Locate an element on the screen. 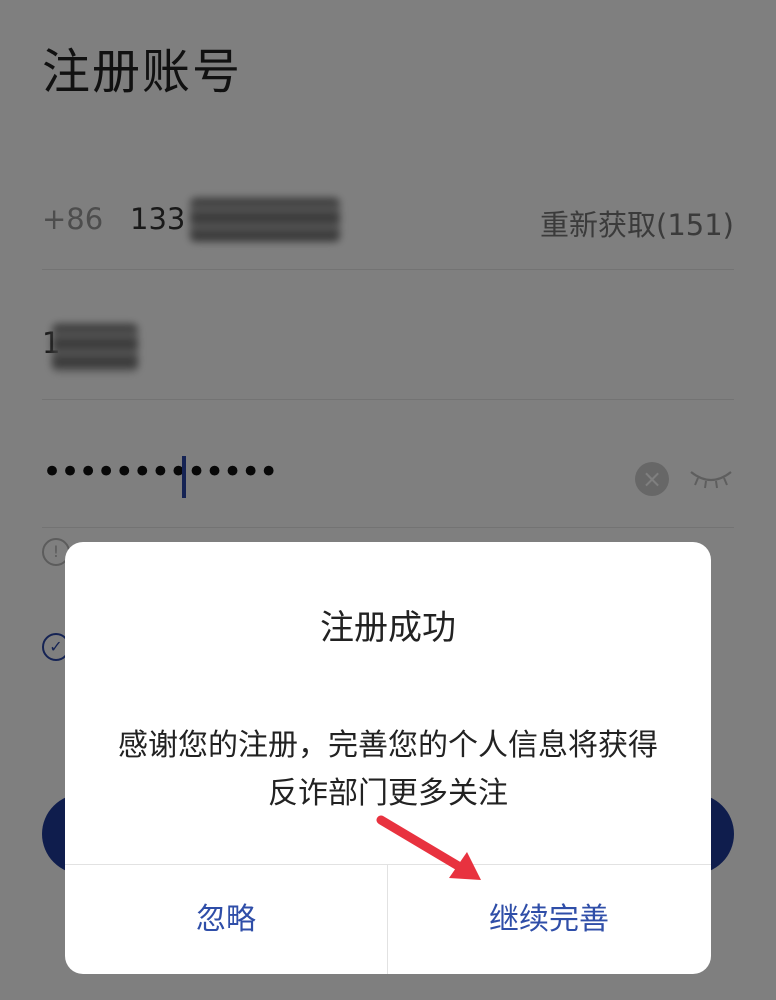  dialog-title: 注册成功 is located at coordinates (388, 628).